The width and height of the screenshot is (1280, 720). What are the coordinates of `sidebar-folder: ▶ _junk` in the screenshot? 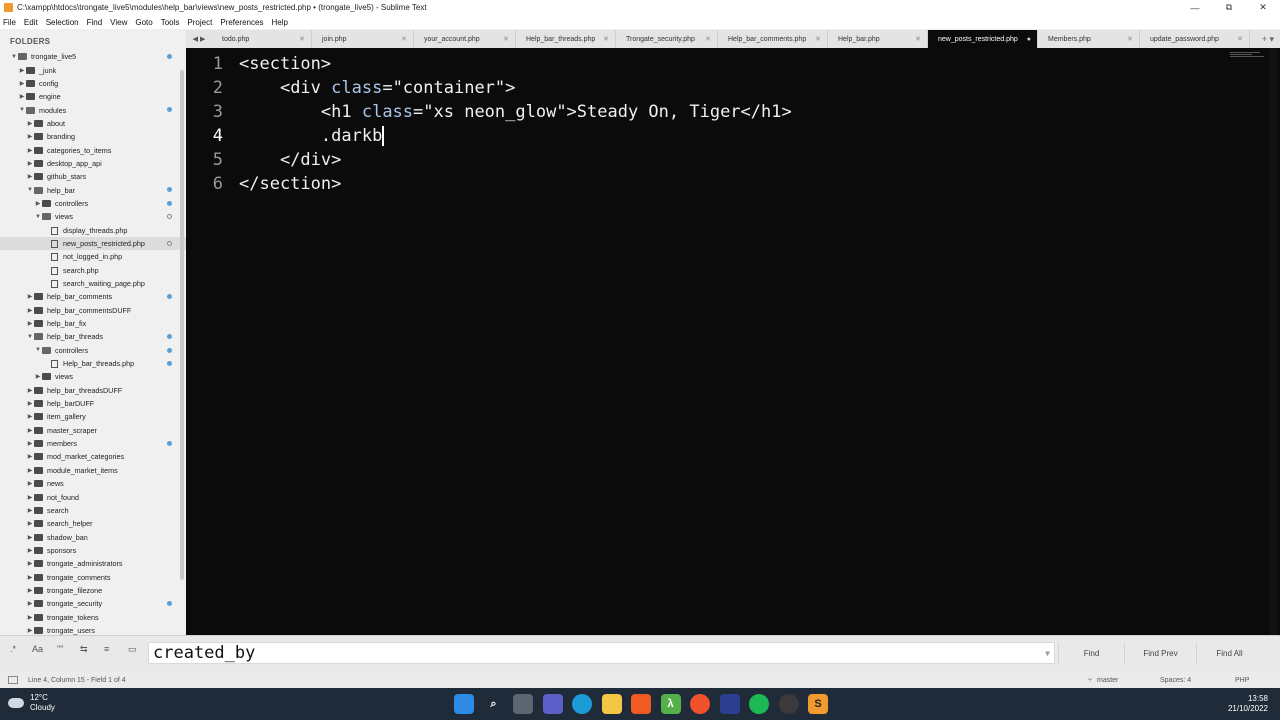 It's located at (93, 69).